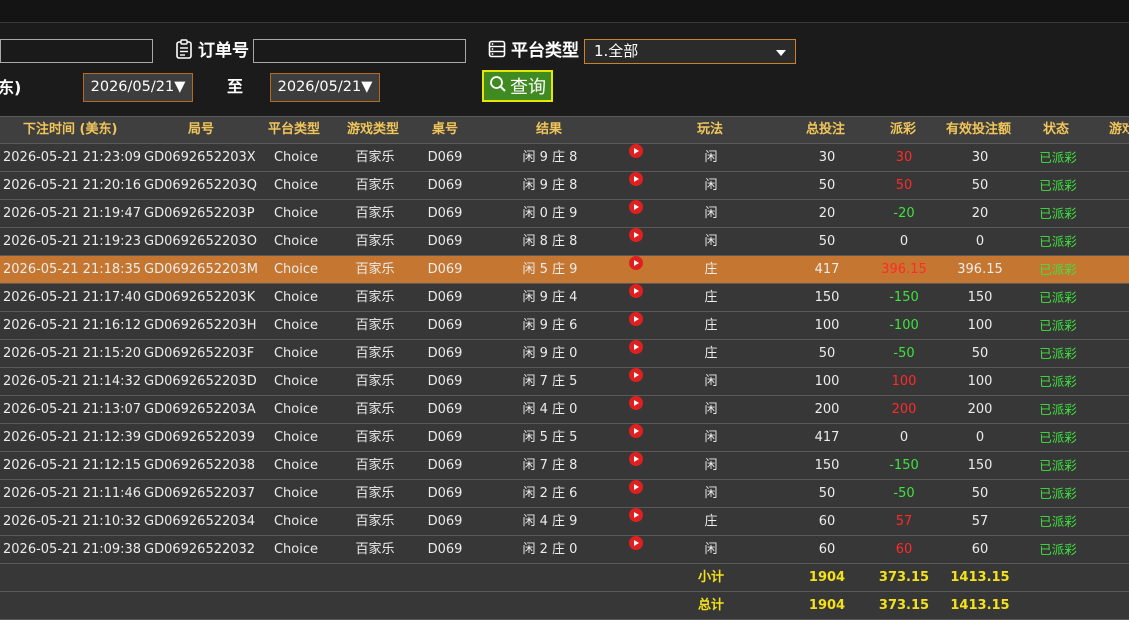  What do you see at coordinates (550, 549) in the screenshot?
I see `result-cell: 闲 2 庄 0` at bounding box center [550, 549].